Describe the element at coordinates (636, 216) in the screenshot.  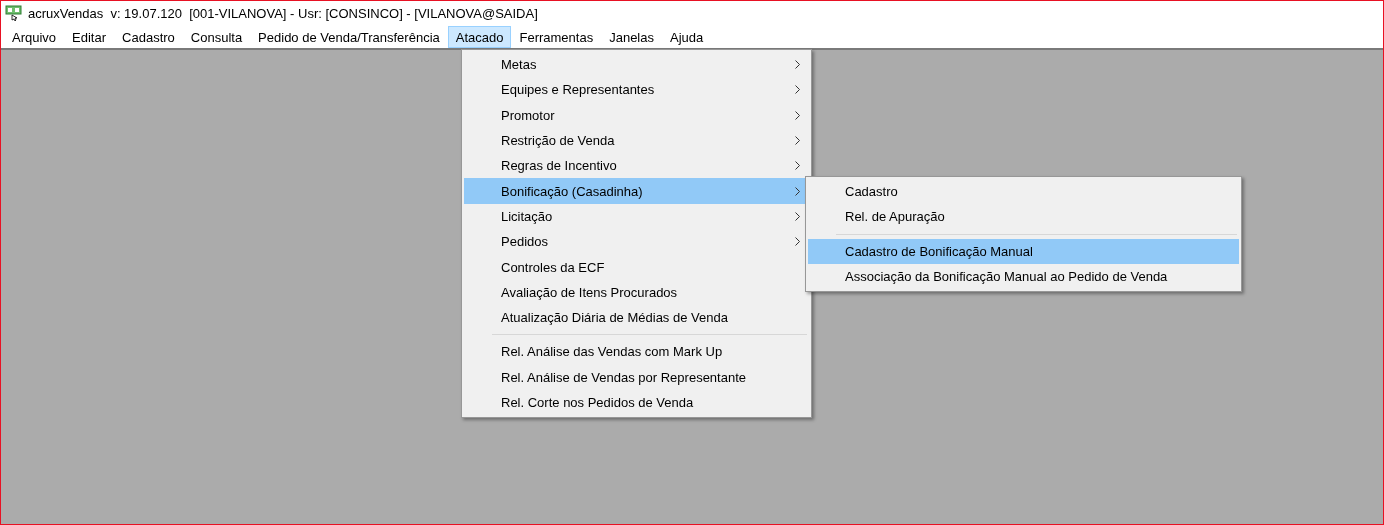
I see `menu-item: Licitação` at that location.